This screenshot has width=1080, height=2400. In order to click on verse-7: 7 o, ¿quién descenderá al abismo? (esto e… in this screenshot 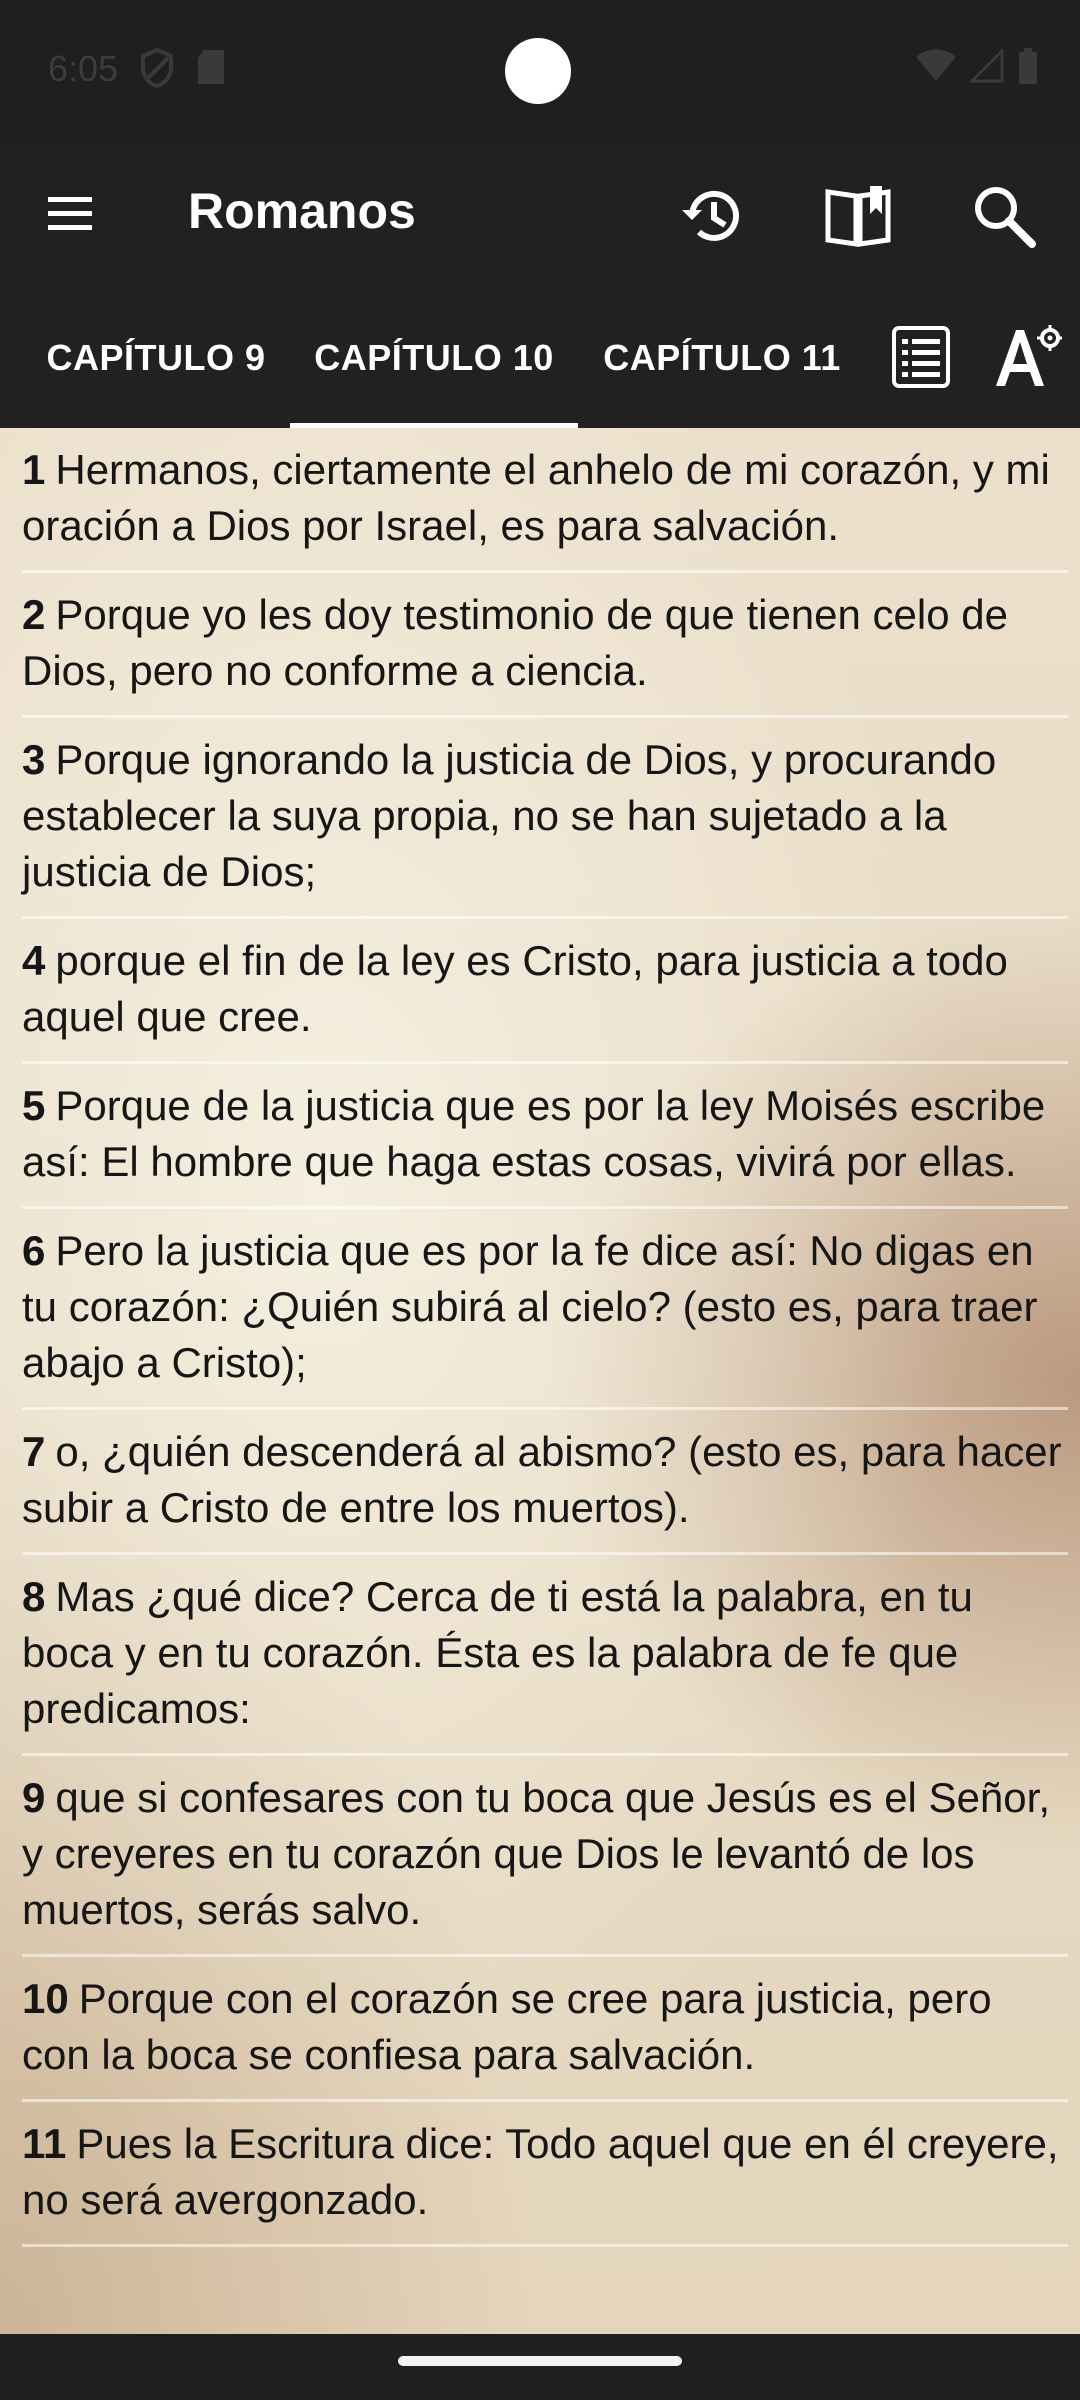, I will do `click(545, 1482)`.